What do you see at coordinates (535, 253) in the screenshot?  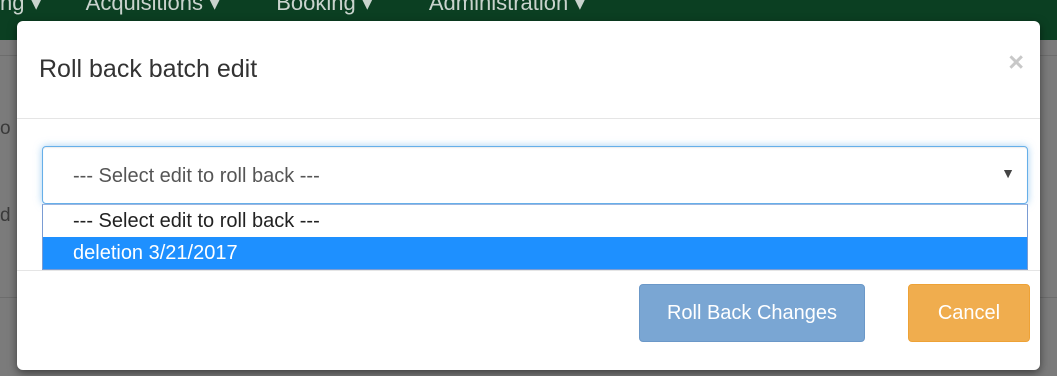 I see `select-option-deletion: deletion 3/21/2017` at bounding box center [535, 253].